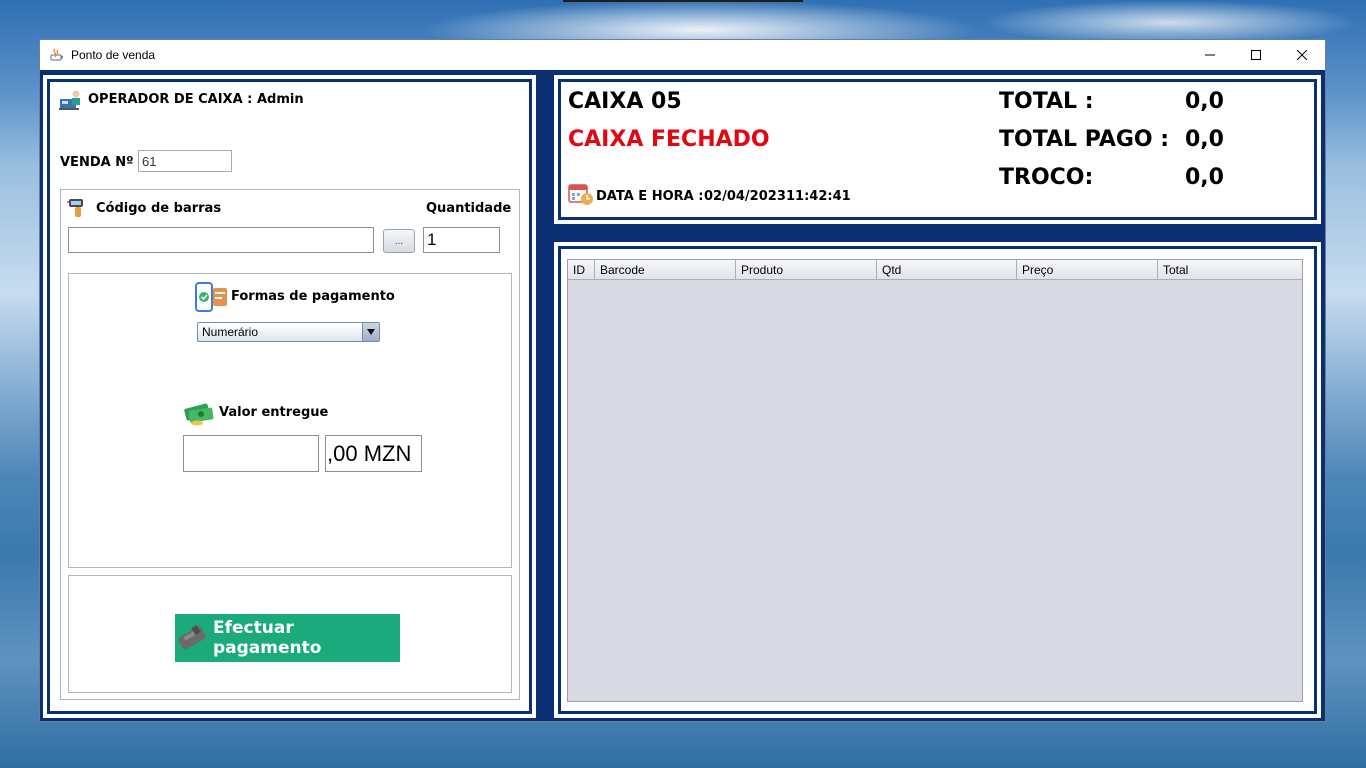 This screenshot has width=1366, height=768. I want to click on maximize-icon, so click(1256, 55).